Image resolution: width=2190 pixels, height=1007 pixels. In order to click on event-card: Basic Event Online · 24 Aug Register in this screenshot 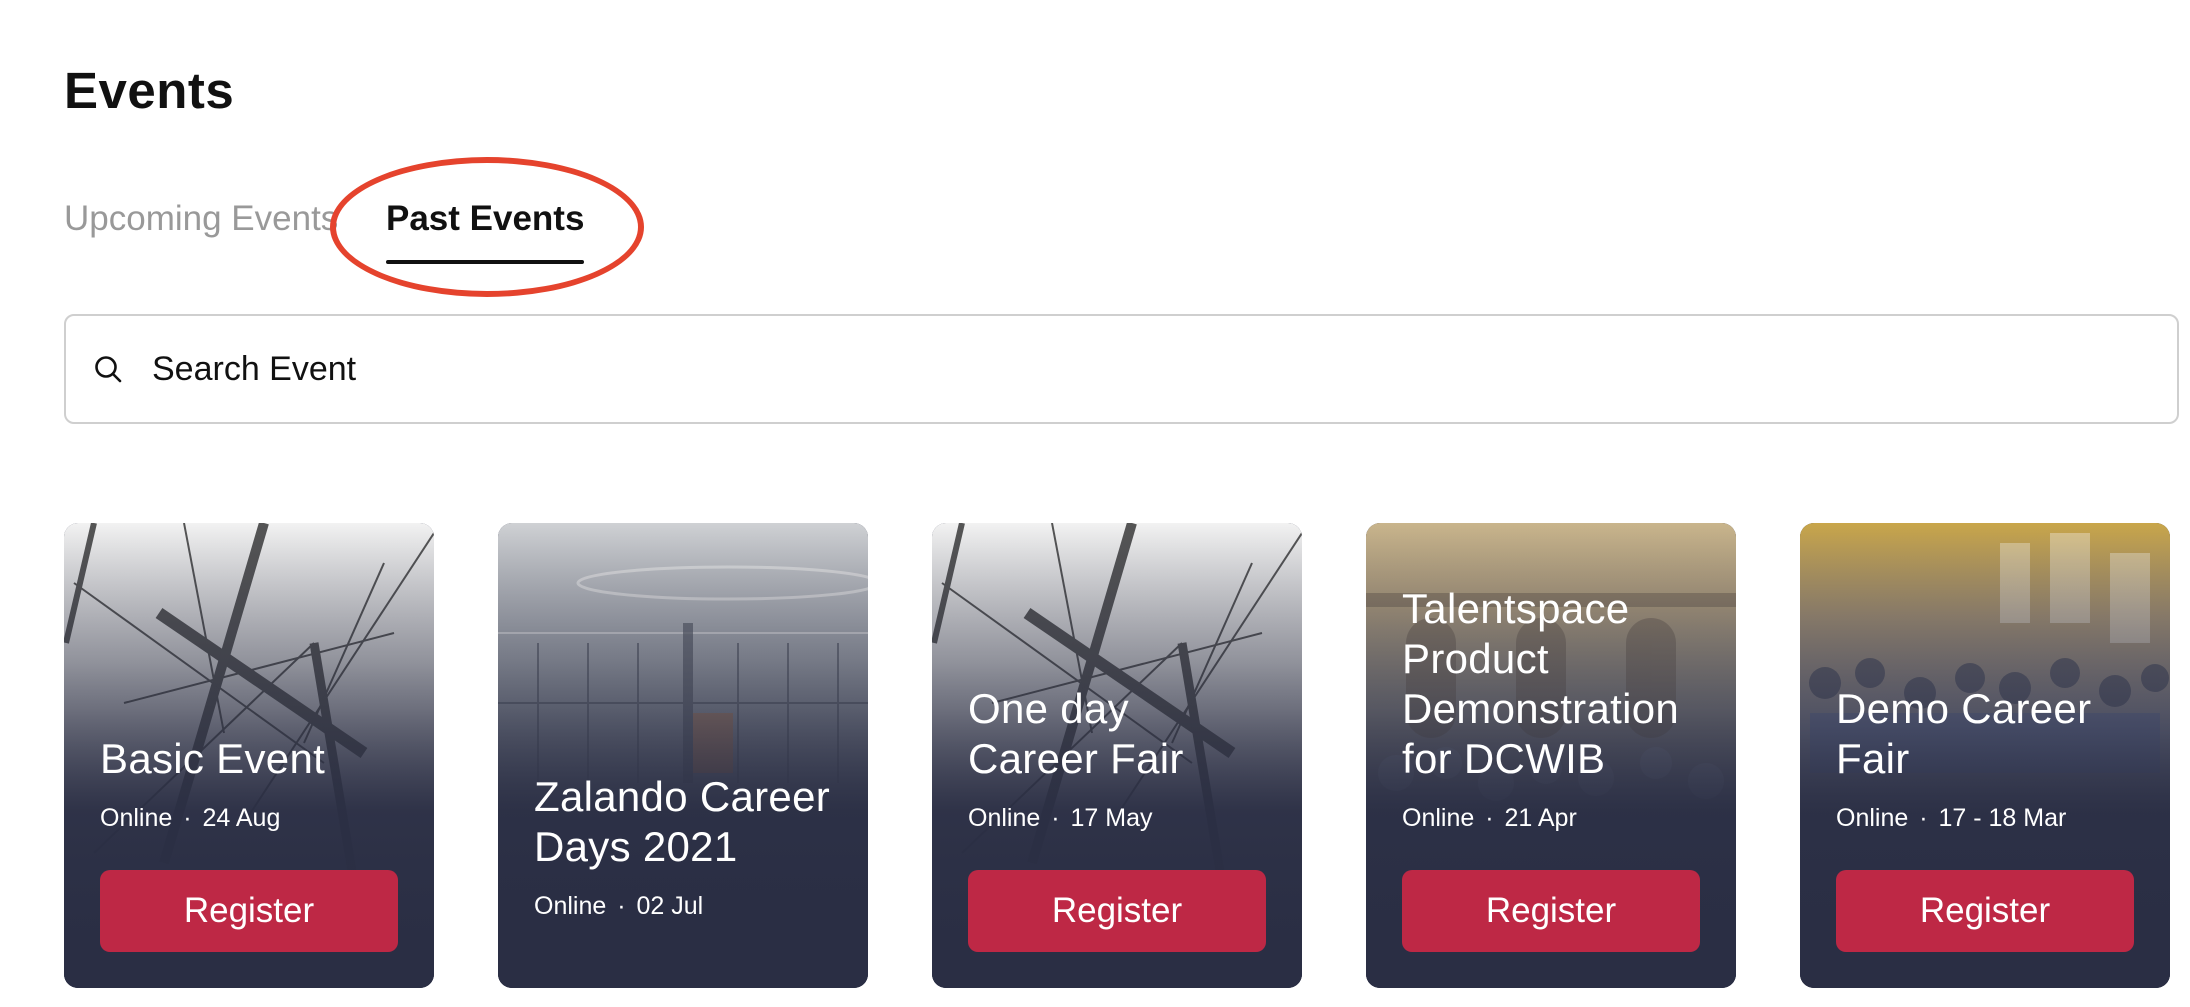, I will do `click(249, 755)`.